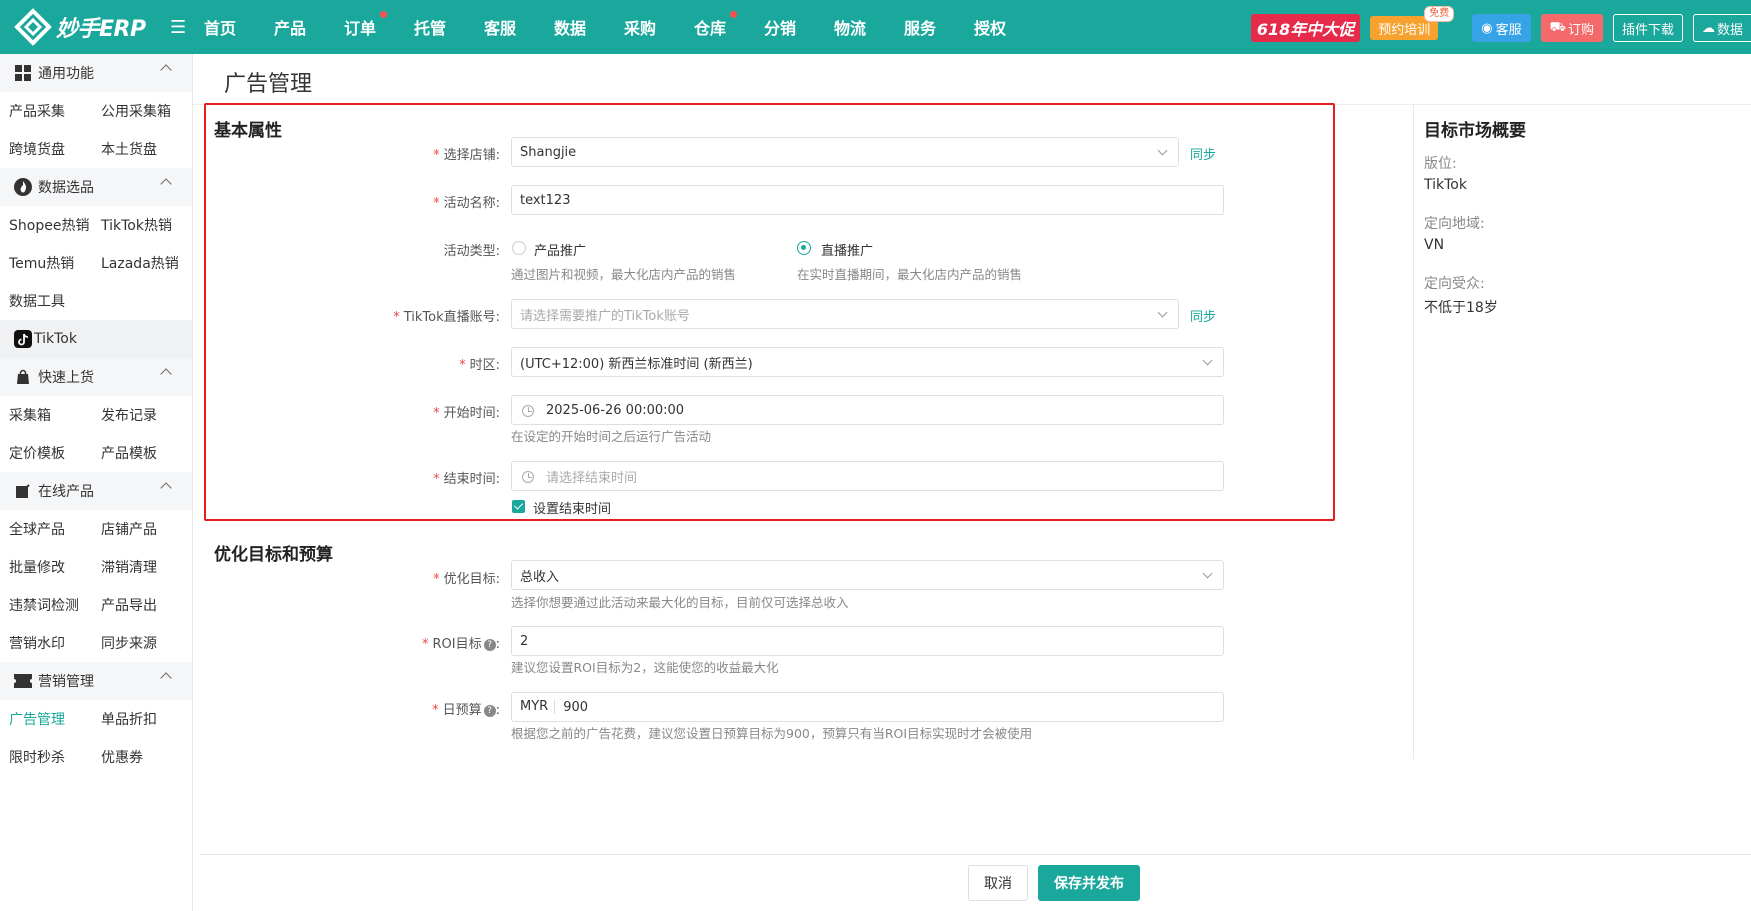 This screenshot has height=911, width=1751. What do you see at coordinates (939, 27) in the screenshot?
I see `nav-services: 服务` at bounding box center [939, 27].